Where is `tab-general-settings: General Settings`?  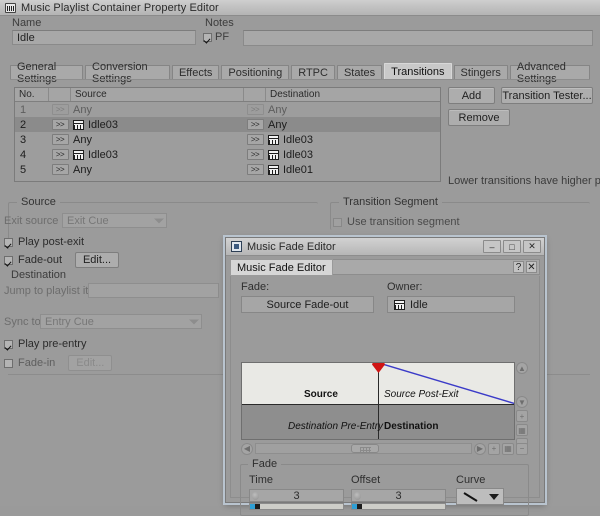
tab-general-settings: General Settings is located at coordinates (46, 72).